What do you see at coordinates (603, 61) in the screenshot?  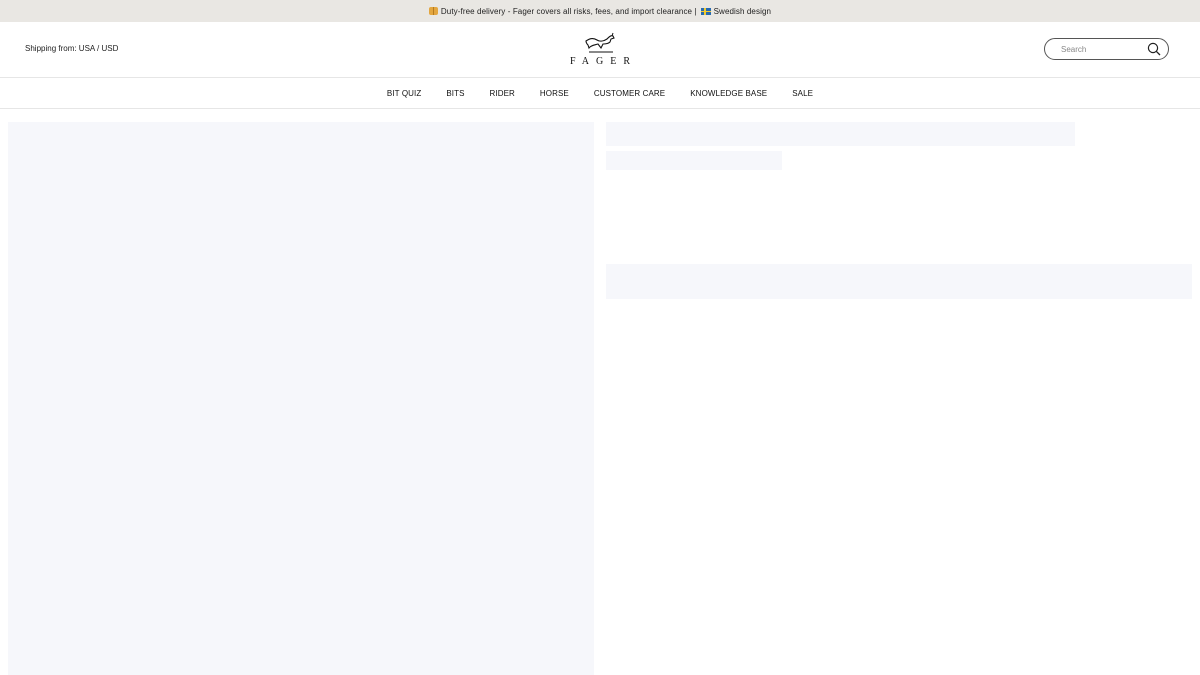 I see `logo-text: FAGER` at bounding box center [603, 61].